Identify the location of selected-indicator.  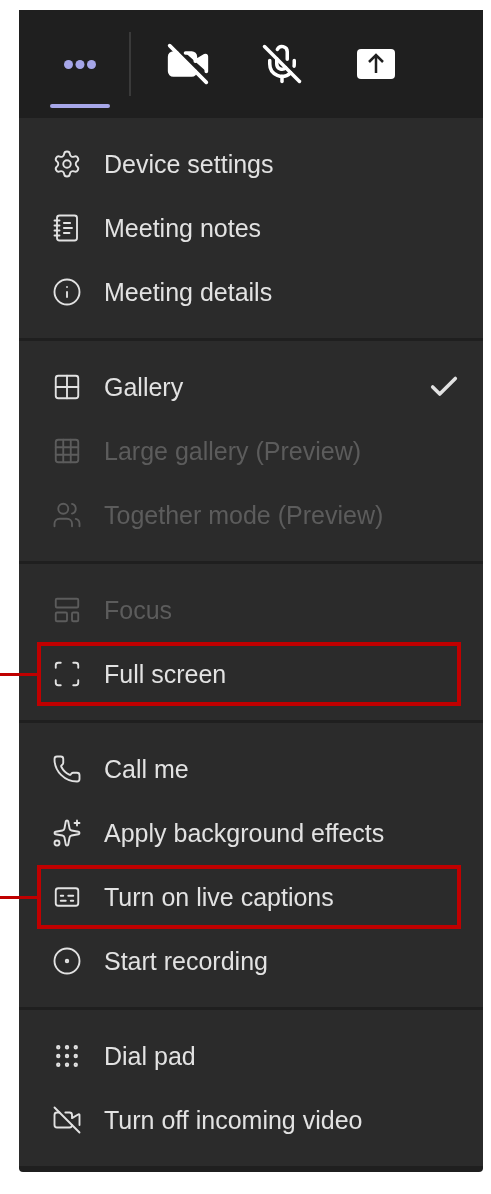
(80, 106).